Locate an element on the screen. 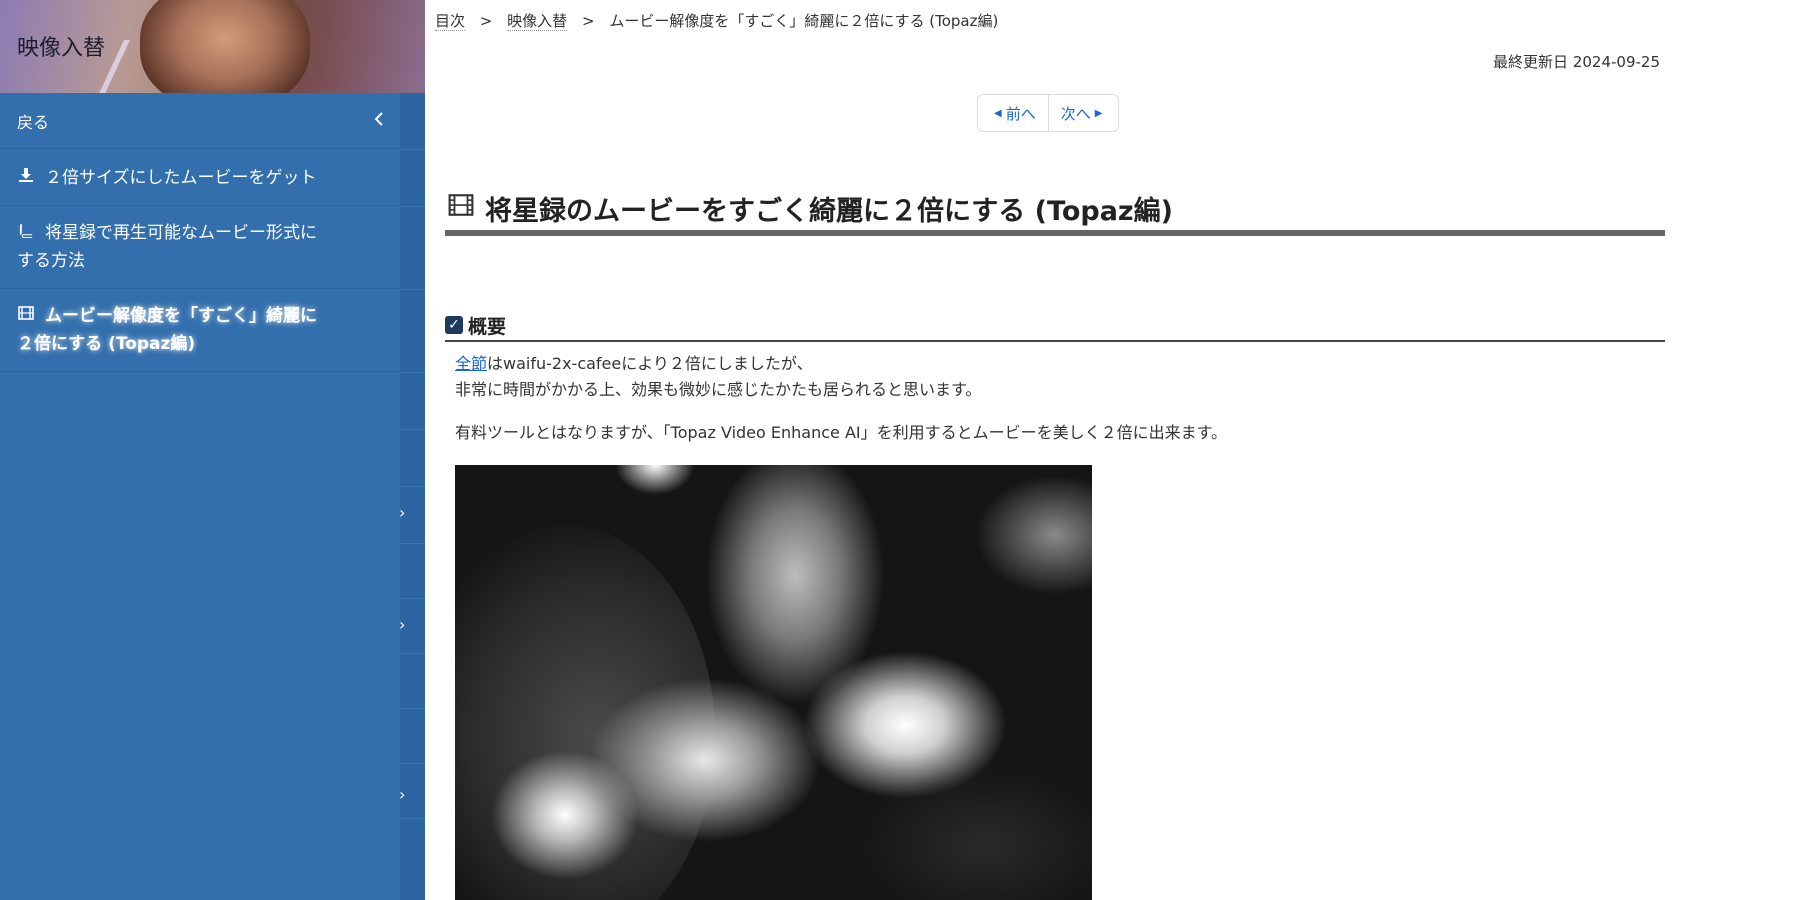  last-updated-date: 最終更新日 2024-09-25 is located at coordinates (1576, 62).